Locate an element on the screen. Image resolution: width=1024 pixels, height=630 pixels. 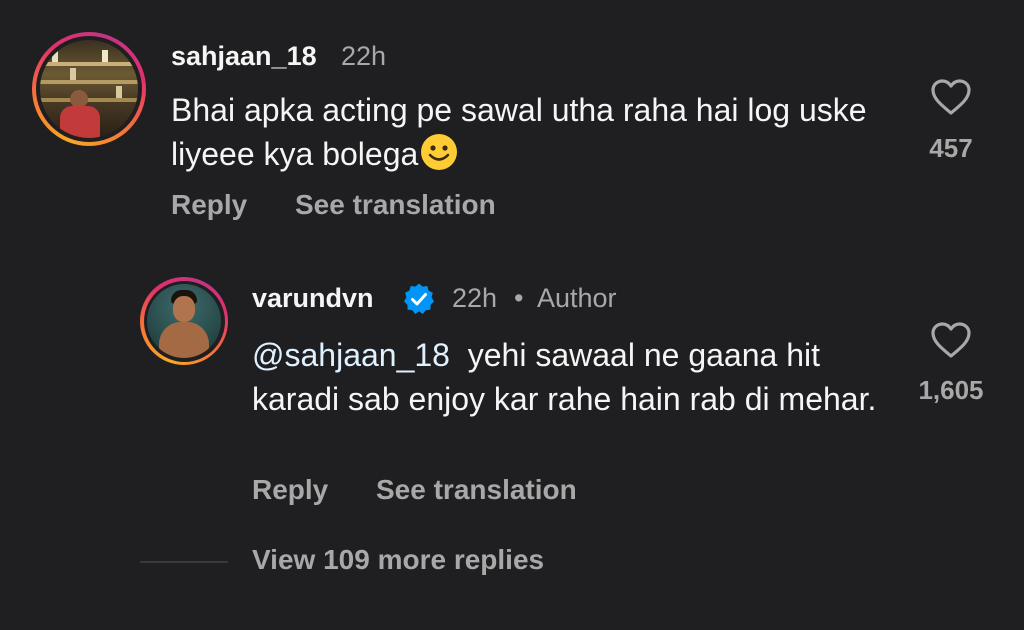
avatar-varundvn is located at coordinates (184, 321).